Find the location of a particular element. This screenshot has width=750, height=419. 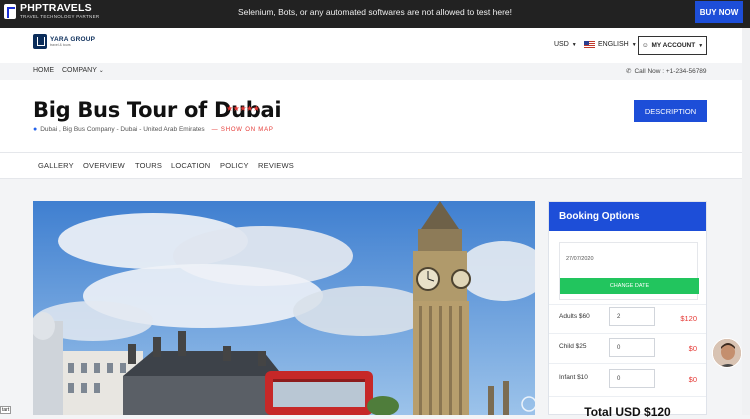

child-quantity-input: 0 is located at coordinates (632, 347).